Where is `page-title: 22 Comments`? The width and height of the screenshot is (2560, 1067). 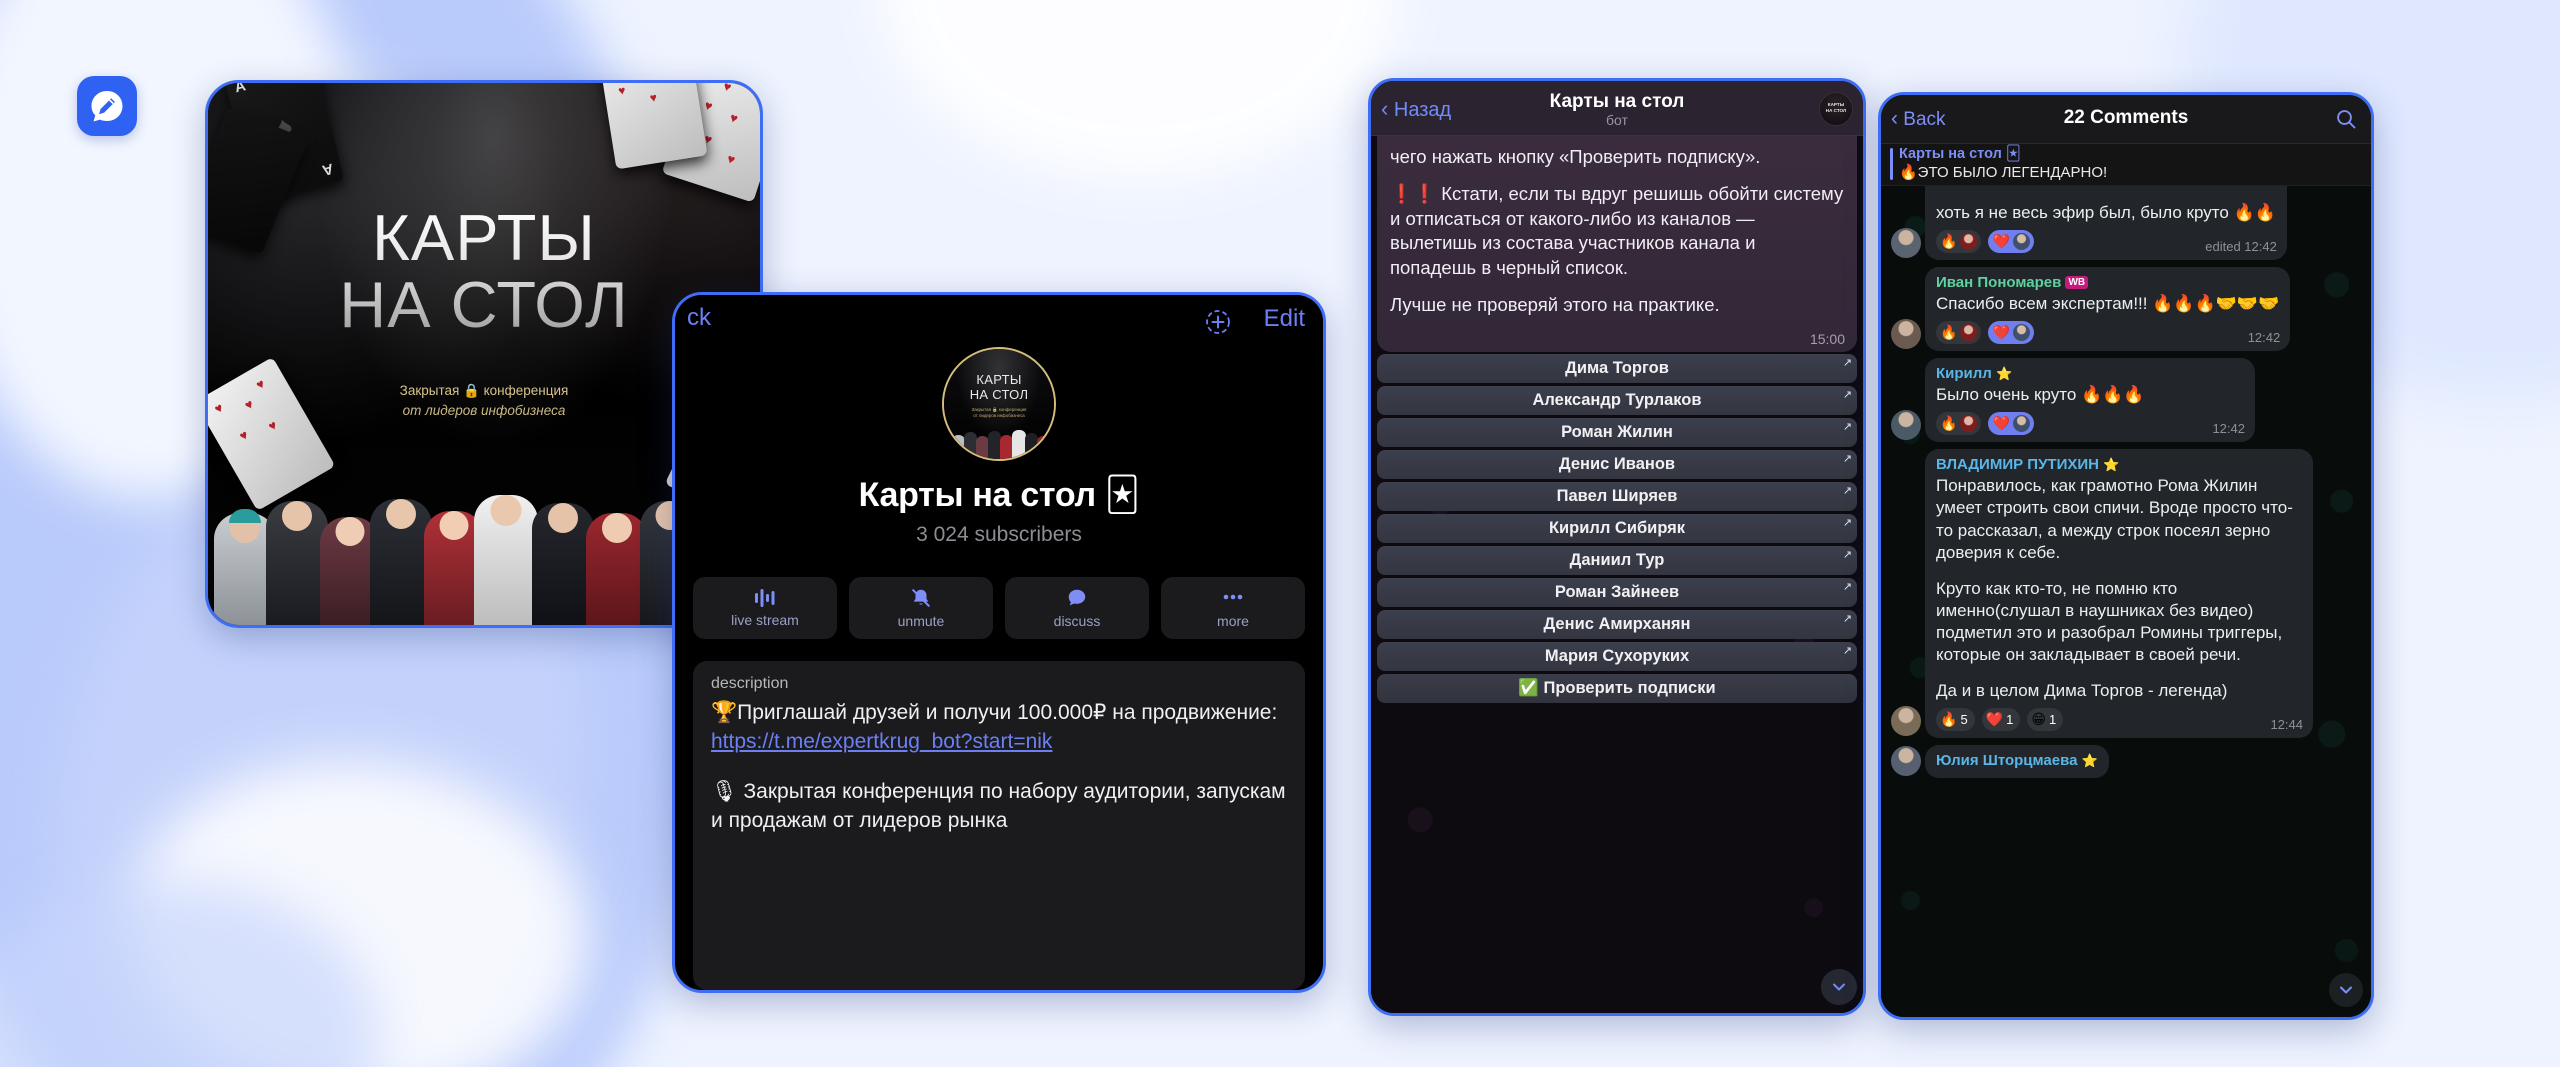
page-title: 22 Comments is located at coordinates (2126, 117).